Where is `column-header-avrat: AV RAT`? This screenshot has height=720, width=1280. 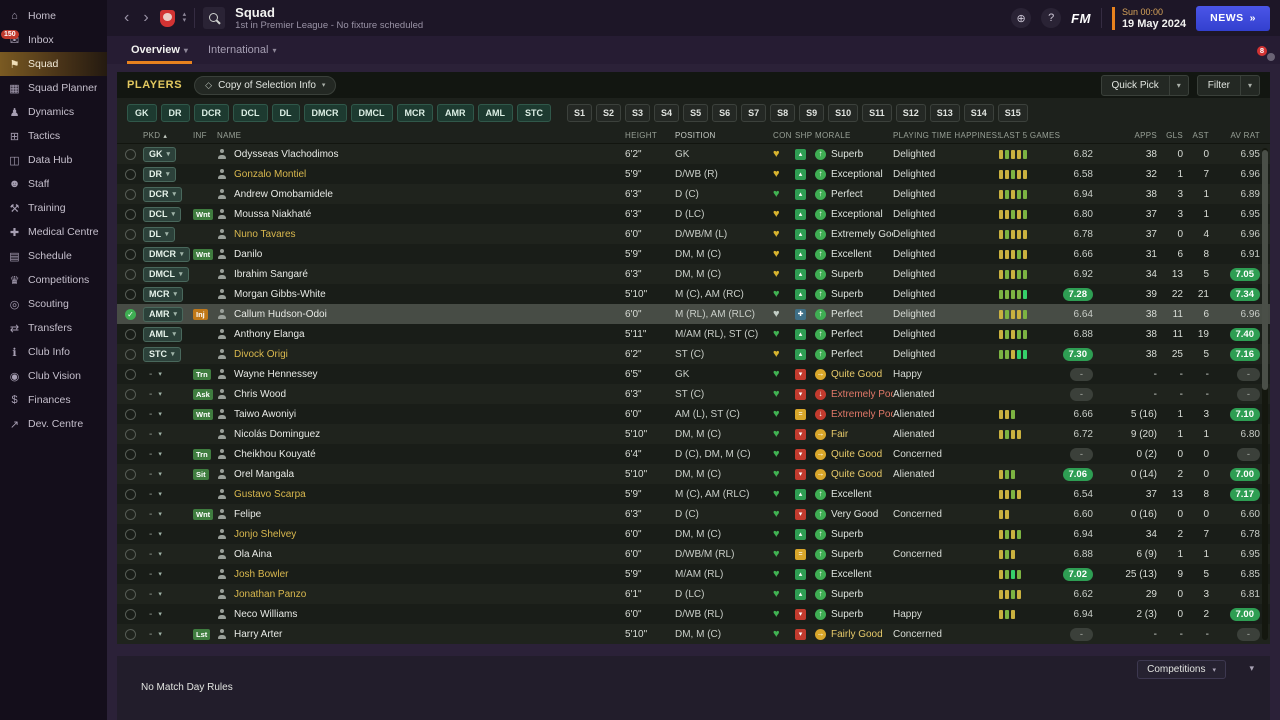
column-header-avrat: AV RAT is located at coordinates (1234, 135).